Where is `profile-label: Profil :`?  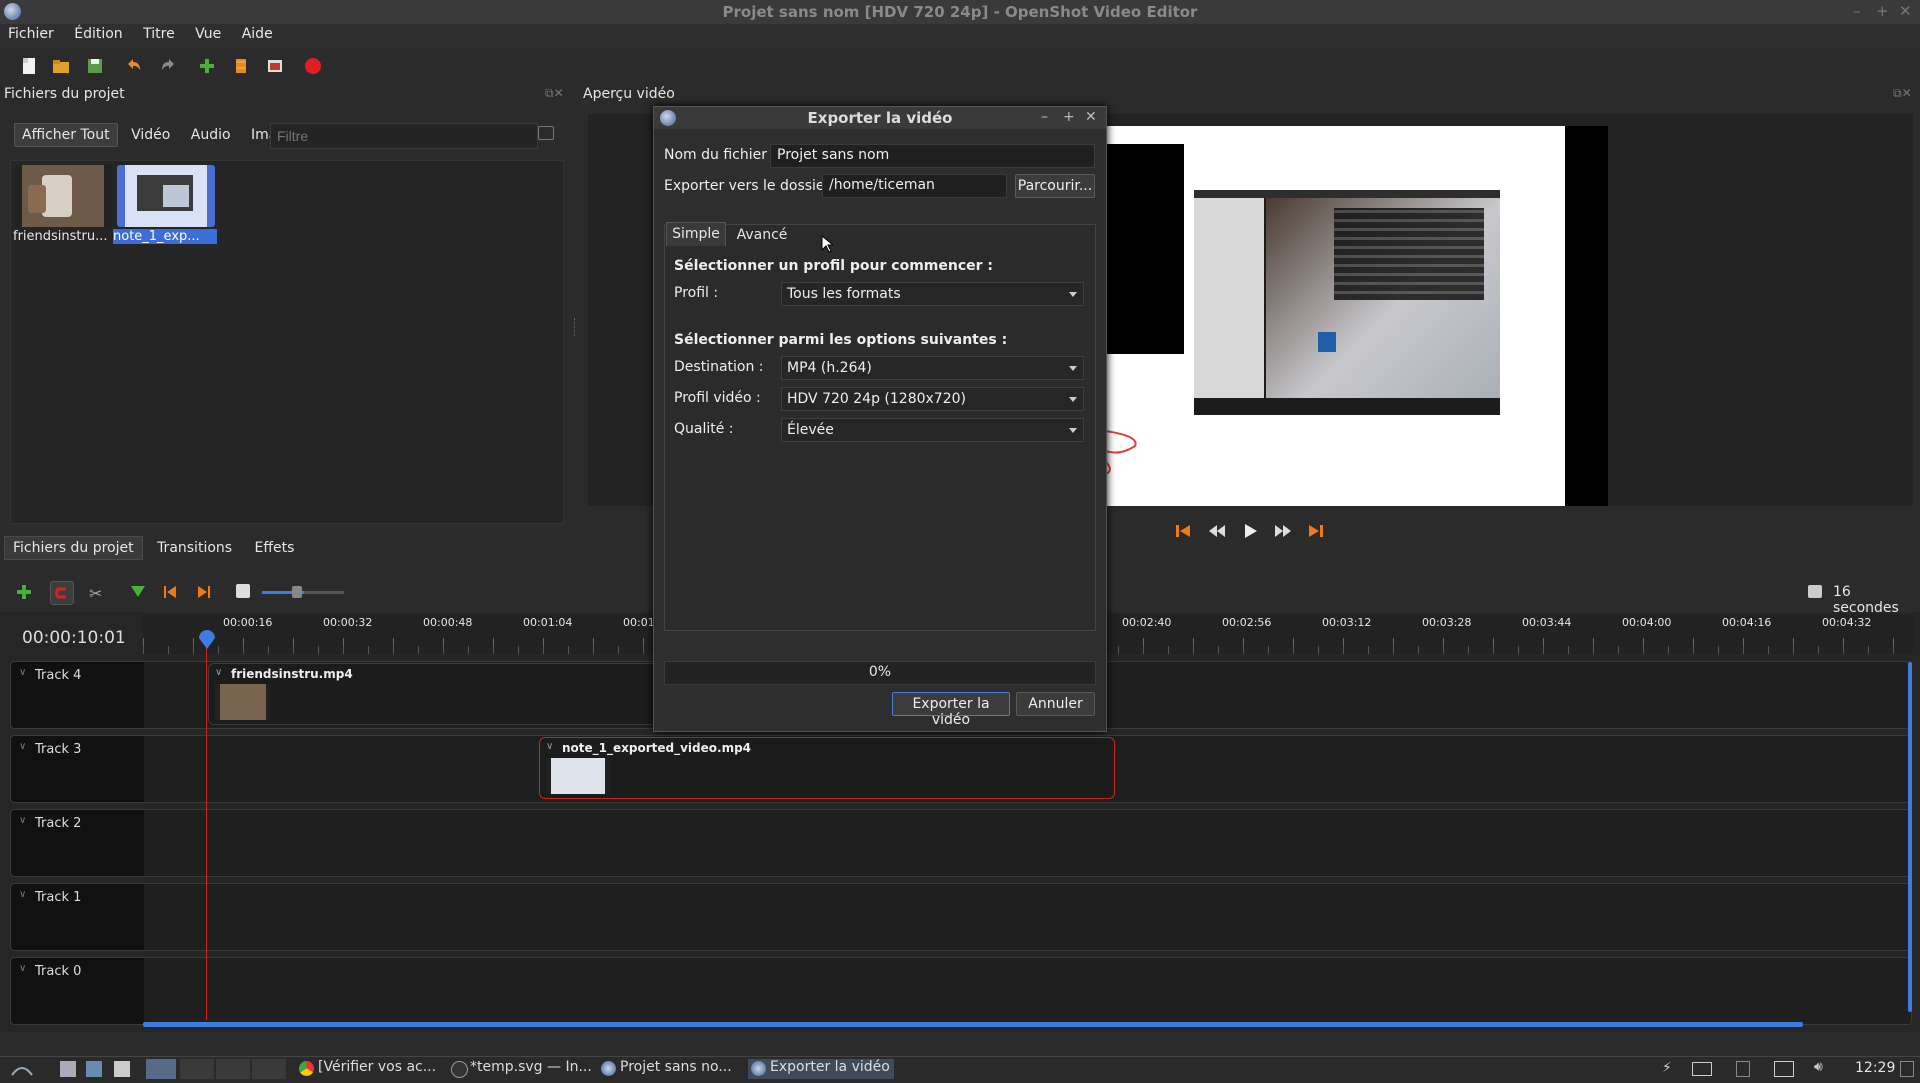 profile-label: Profil : is located at coordinates (696, 293).